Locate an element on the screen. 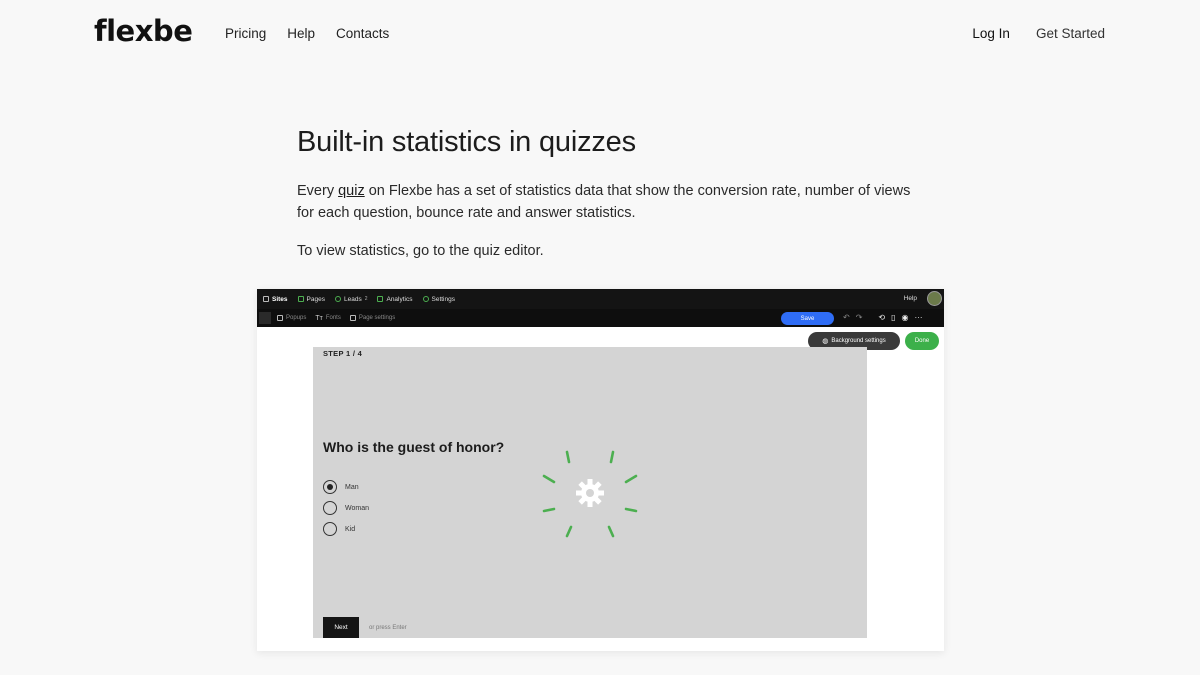  nav-contacts: Contacts is located at coordinates (362, 33).